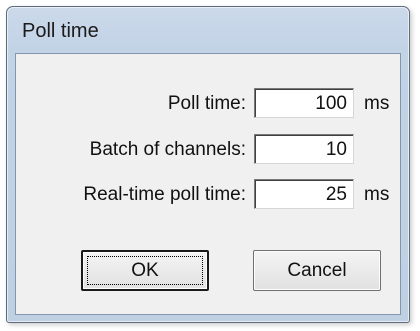 The height and width of the screenshot is (331, 420). What do you see at coordinates (208, 30) in the screenshot?
I see `title-bar: Poll time` at bounding box center [208, 30].